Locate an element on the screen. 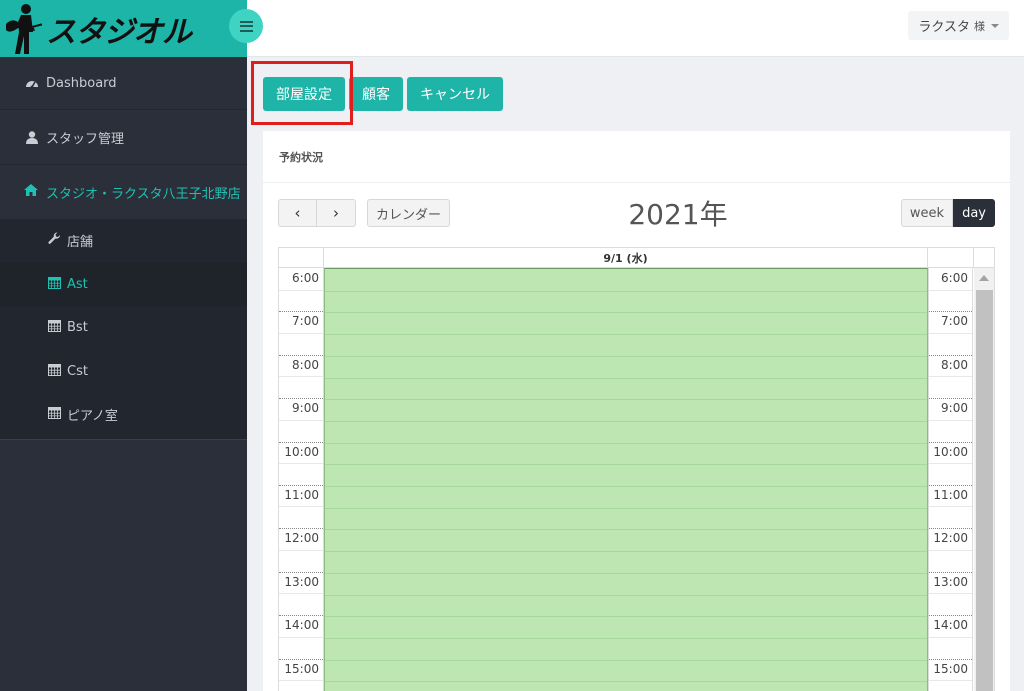 This screenshot has width=1024, height=691. calendar-scrollbar is located at coordinates (984, 479).